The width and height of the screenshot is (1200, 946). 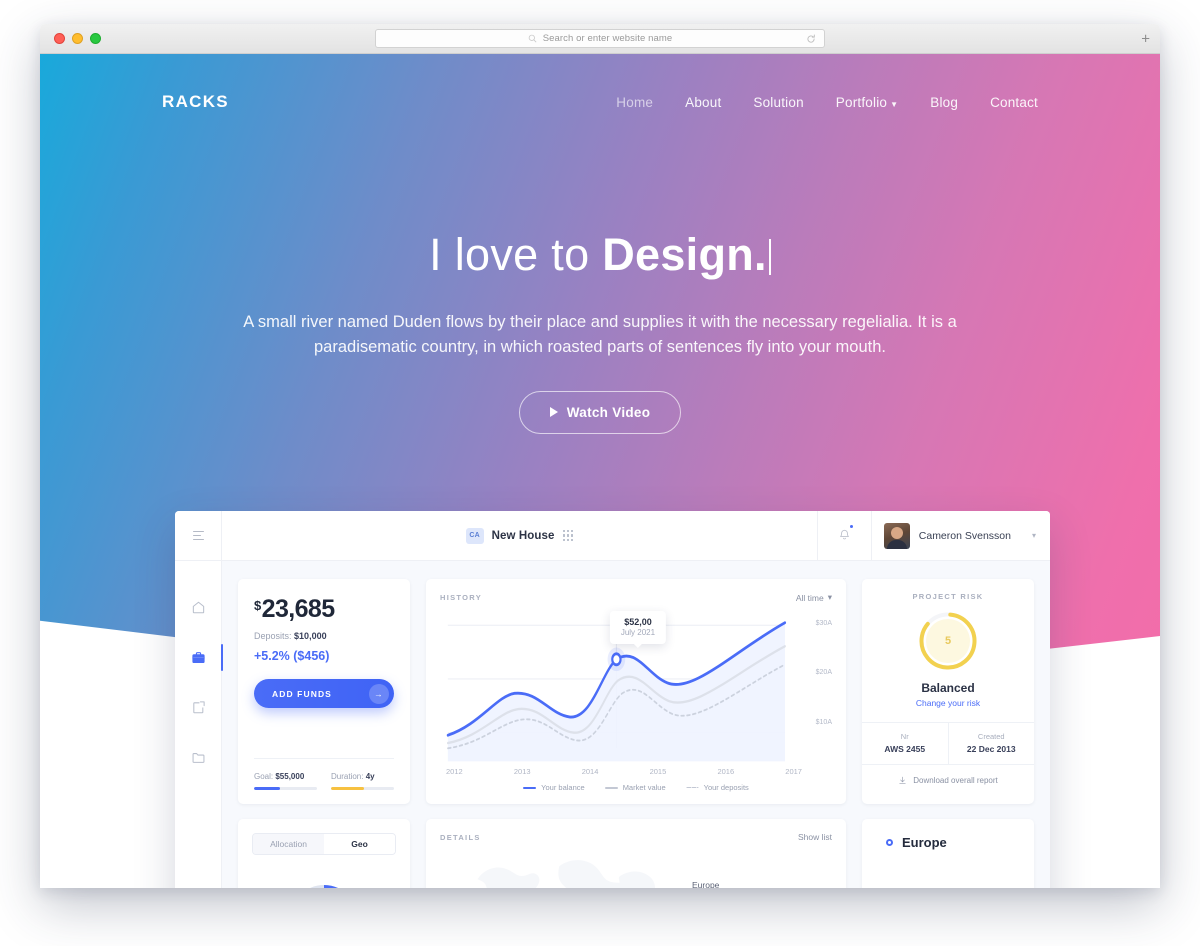 What do you see at coordinates (95, 38) in the screenshot?
I see `maximize-window-button` at bounding box center [95, 38].